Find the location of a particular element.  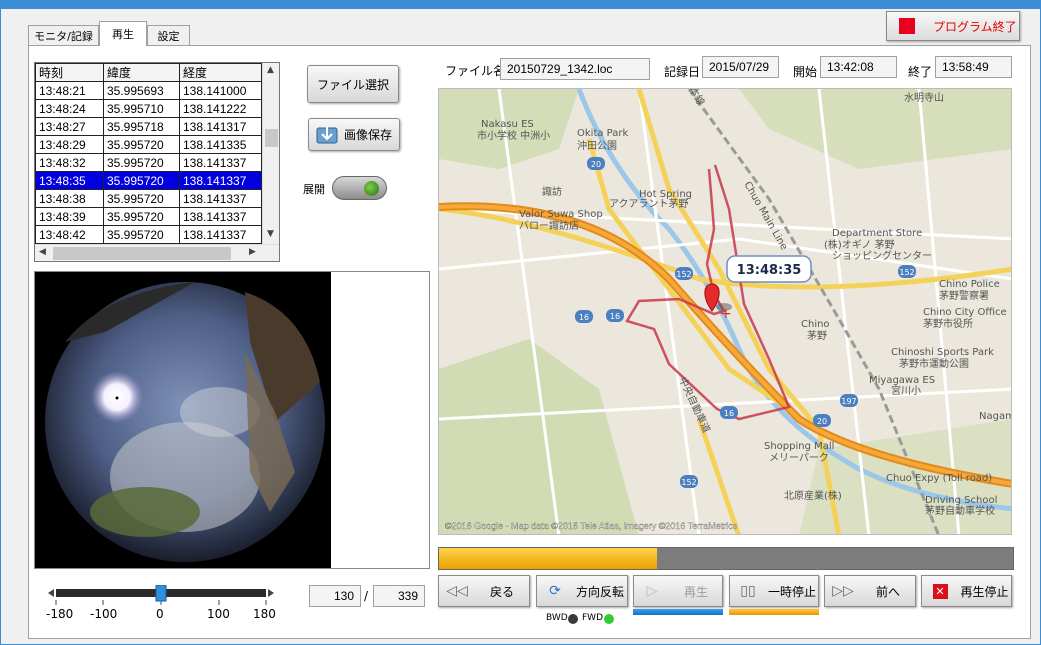

time-bubble: 13:48:35 is located at coordinates (769, 269).